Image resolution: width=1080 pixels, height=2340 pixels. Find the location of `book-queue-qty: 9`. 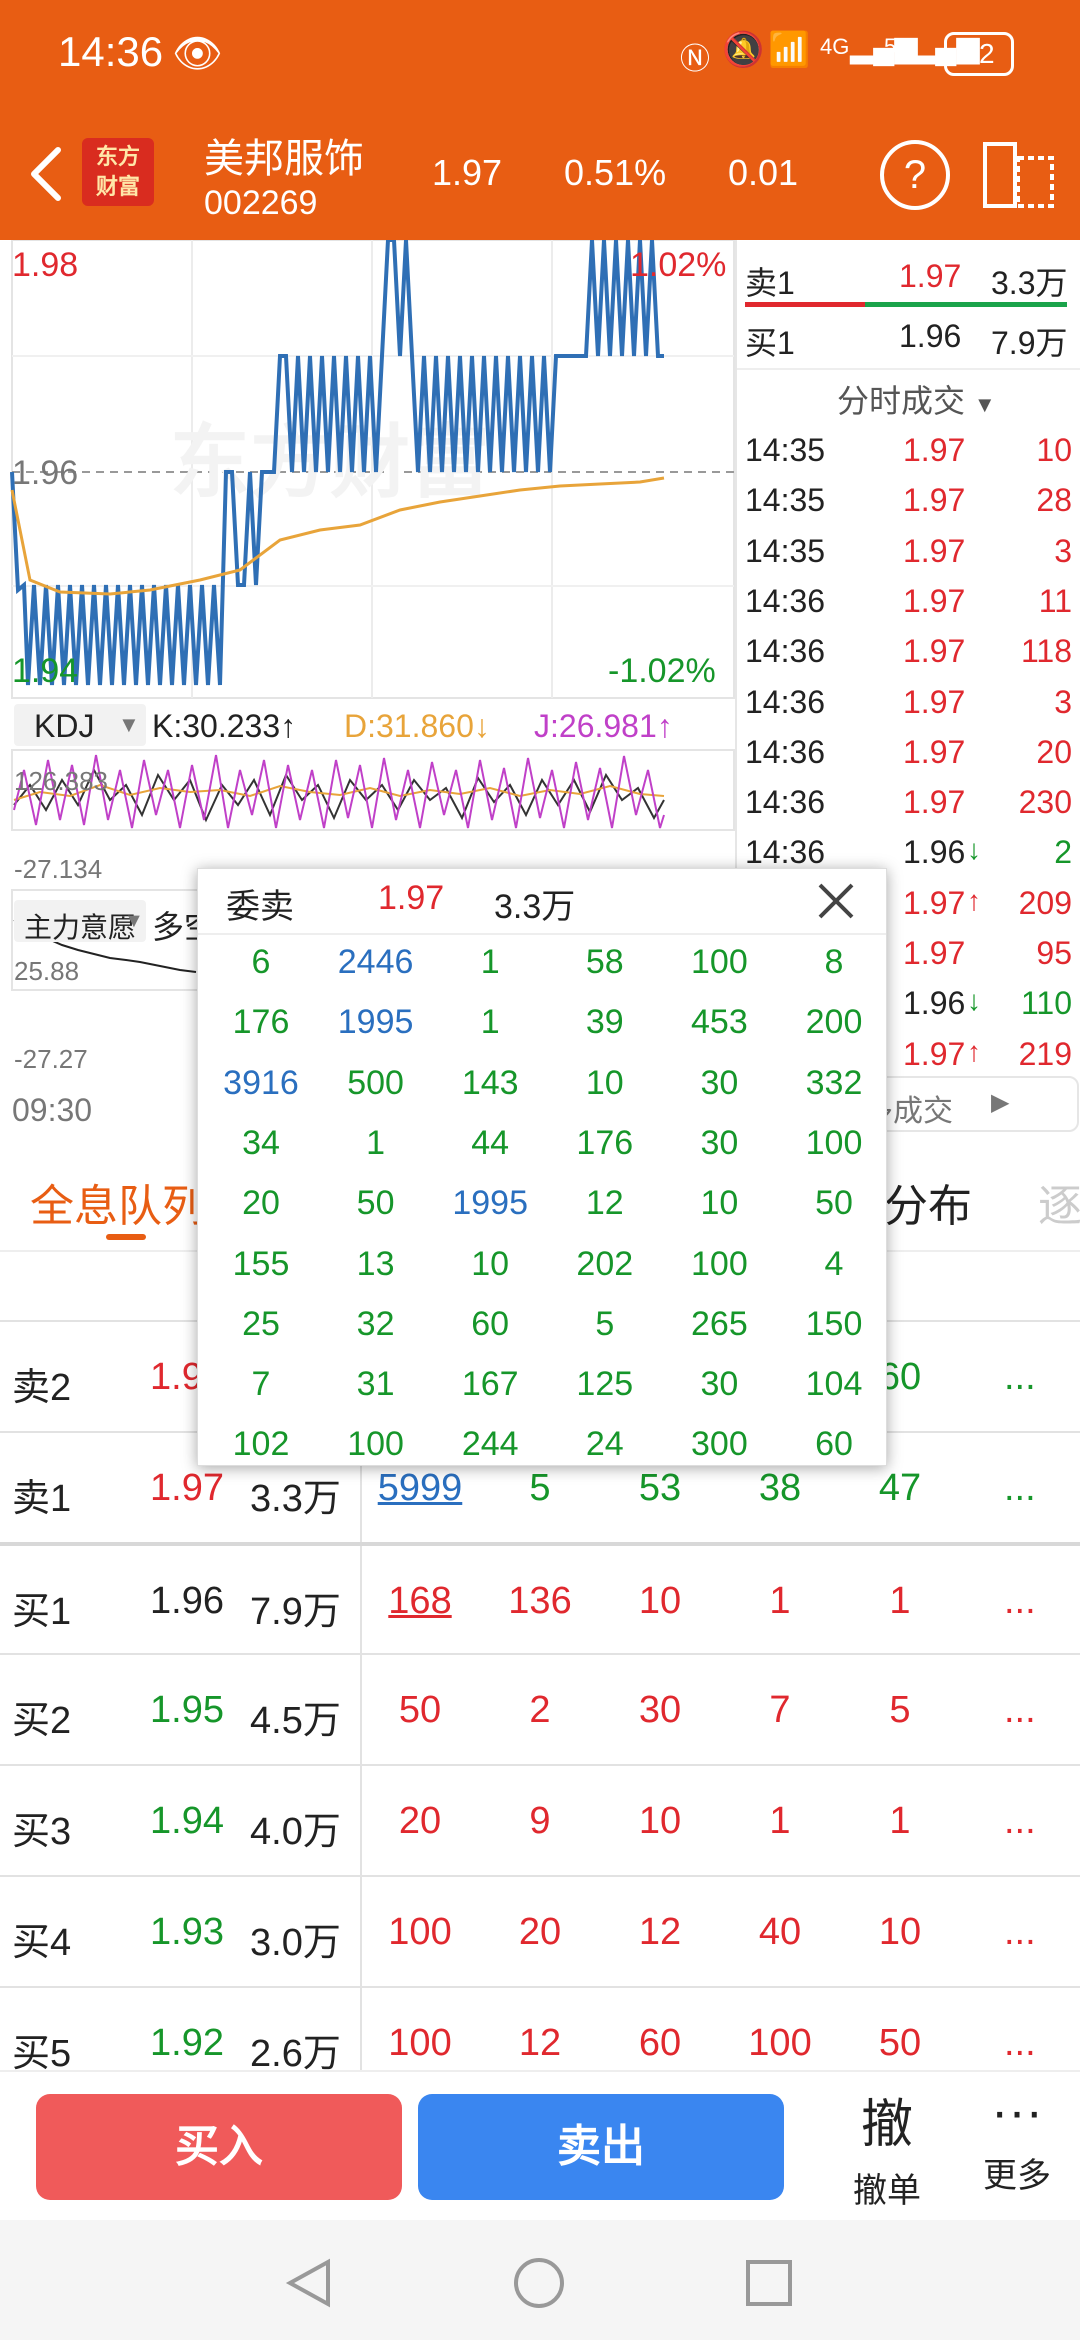

book-queue-qty: 9 is located at coordinates (540, 1821).